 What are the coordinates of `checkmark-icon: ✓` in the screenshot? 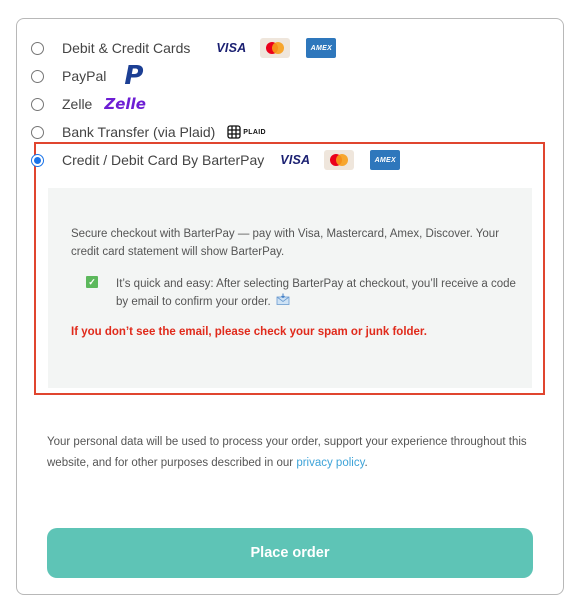 It's located at (92, 282).